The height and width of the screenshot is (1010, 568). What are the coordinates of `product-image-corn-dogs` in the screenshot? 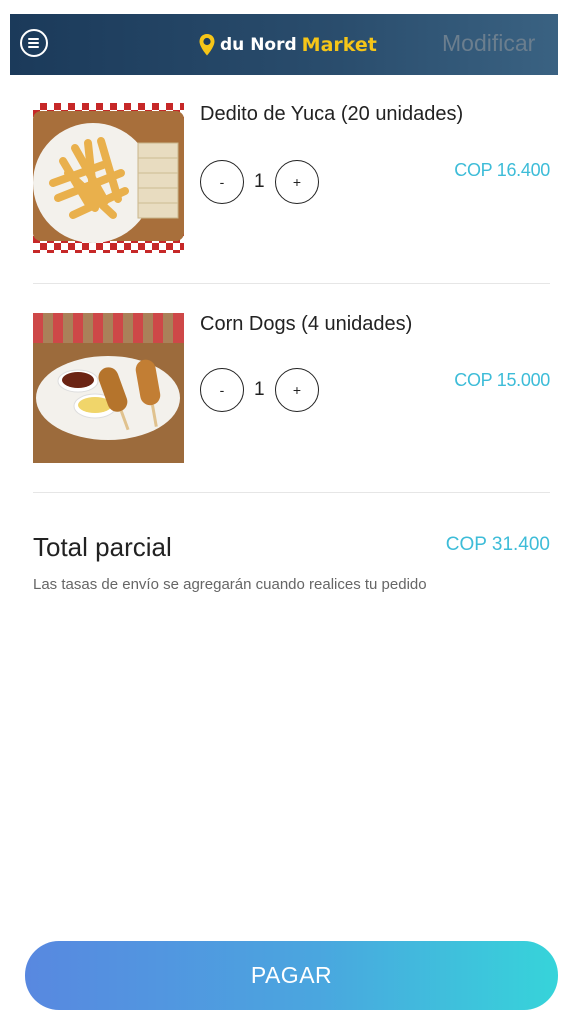 It's located at (108, 388).